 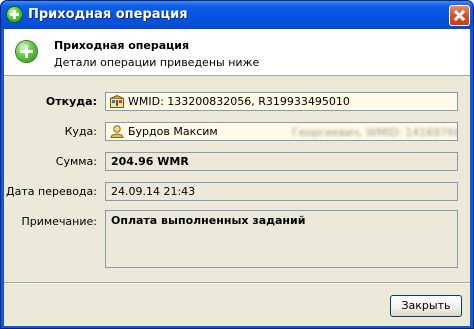 What do you see at coordinates (117, 131) in the screenshot?
I see `user-icon` at bounding box center [117, 131].